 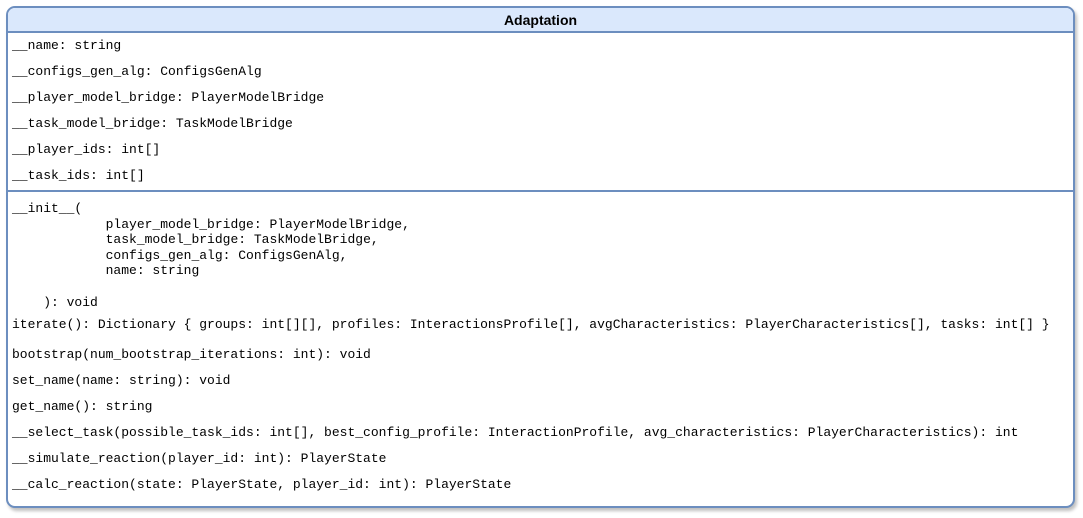 I want to click on class-name: Adaptation, so click(x=540, y=19).